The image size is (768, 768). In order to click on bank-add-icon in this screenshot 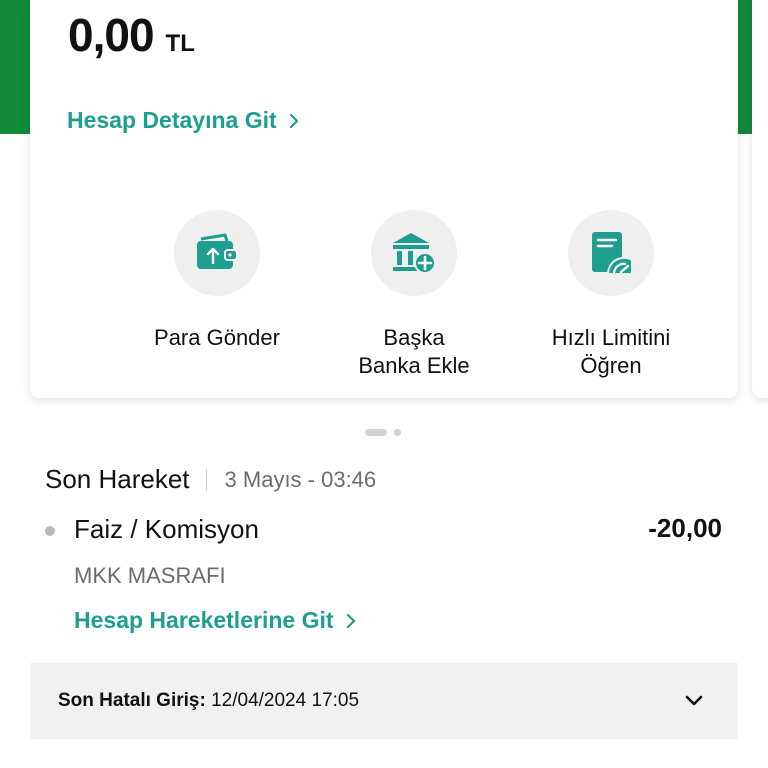, I will do `click(414, 253)`.